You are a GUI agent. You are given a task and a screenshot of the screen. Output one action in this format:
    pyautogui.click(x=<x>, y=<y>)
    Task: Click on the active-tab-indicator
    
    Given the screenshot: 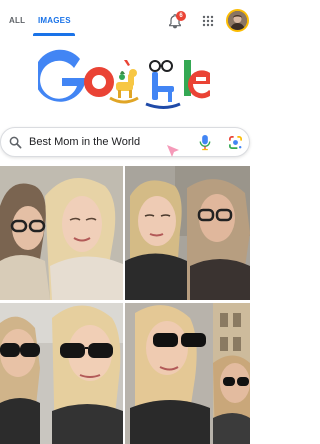 What is the action you would take?
    pyautogui.click(x=54, y=34)
    